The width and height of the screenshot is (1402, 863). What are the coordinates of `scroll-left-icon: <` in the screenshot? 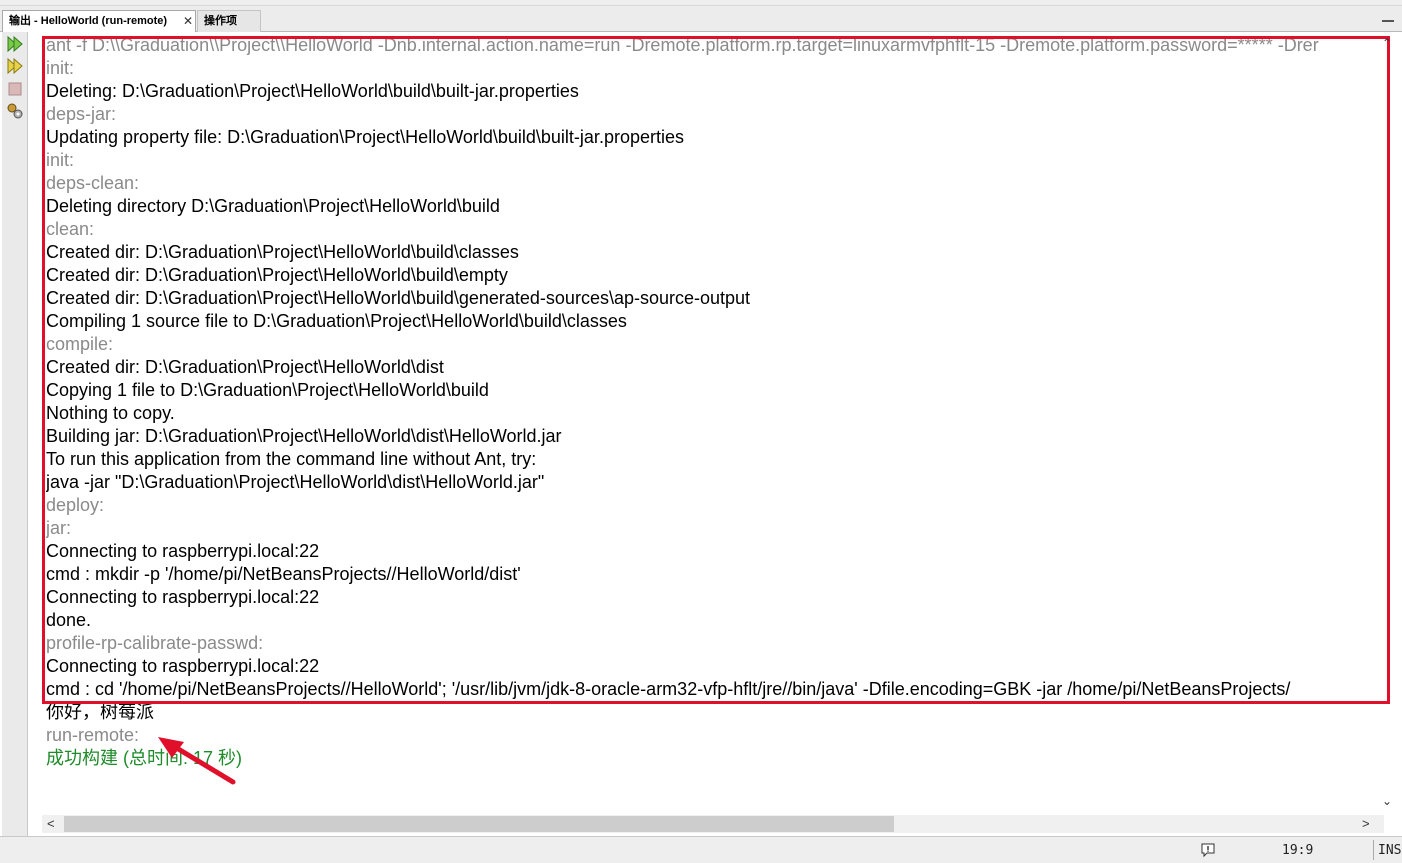 It's located at (51, 823).